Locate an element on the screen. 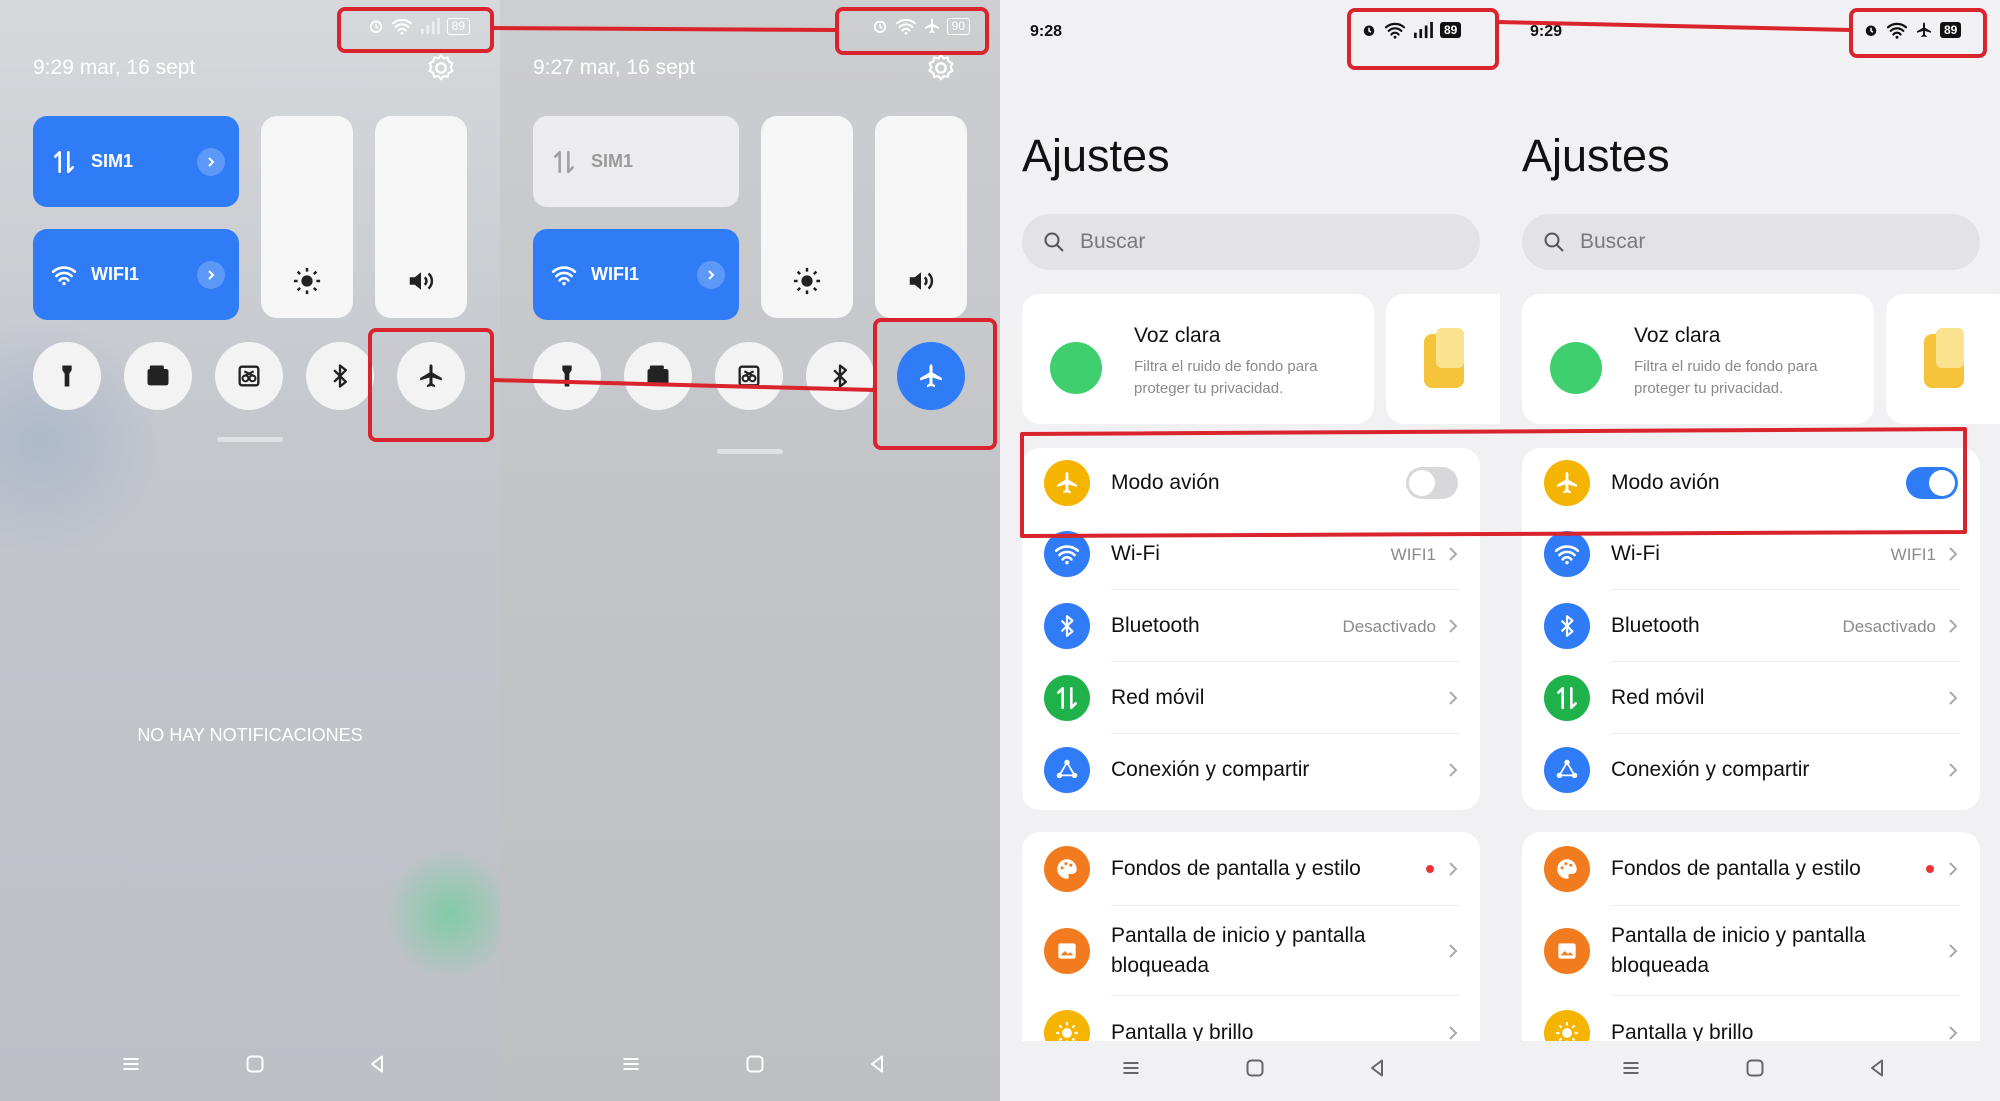  clock: 9:29 is located at coordinates (53, 67).